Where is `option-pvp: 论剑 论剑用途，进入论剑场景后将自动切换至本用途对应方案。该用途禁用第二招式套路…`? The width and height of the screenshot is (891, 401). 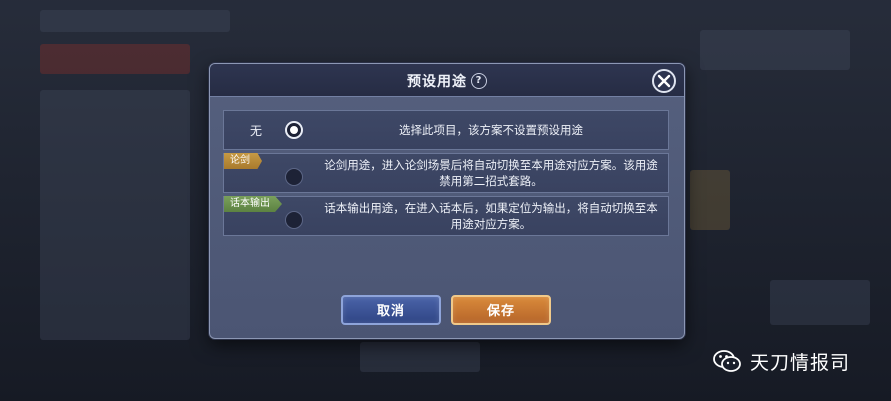 option-pvp: 论剑 论剑用途，进入论剑场景后将自动切换至本用途对应方案。该用途禁用第二招式套路… is located at coordinates (446, 173).